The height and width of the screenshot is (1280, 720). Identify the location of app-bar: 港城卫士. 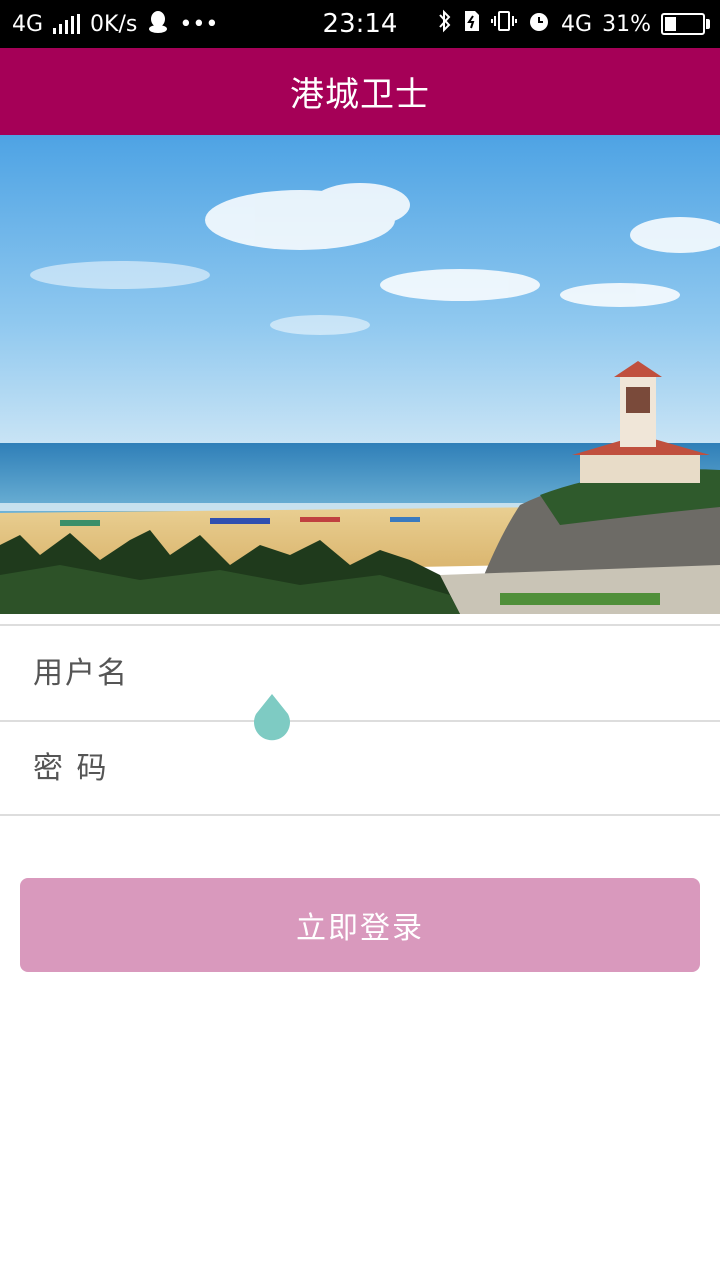
(360, 91).